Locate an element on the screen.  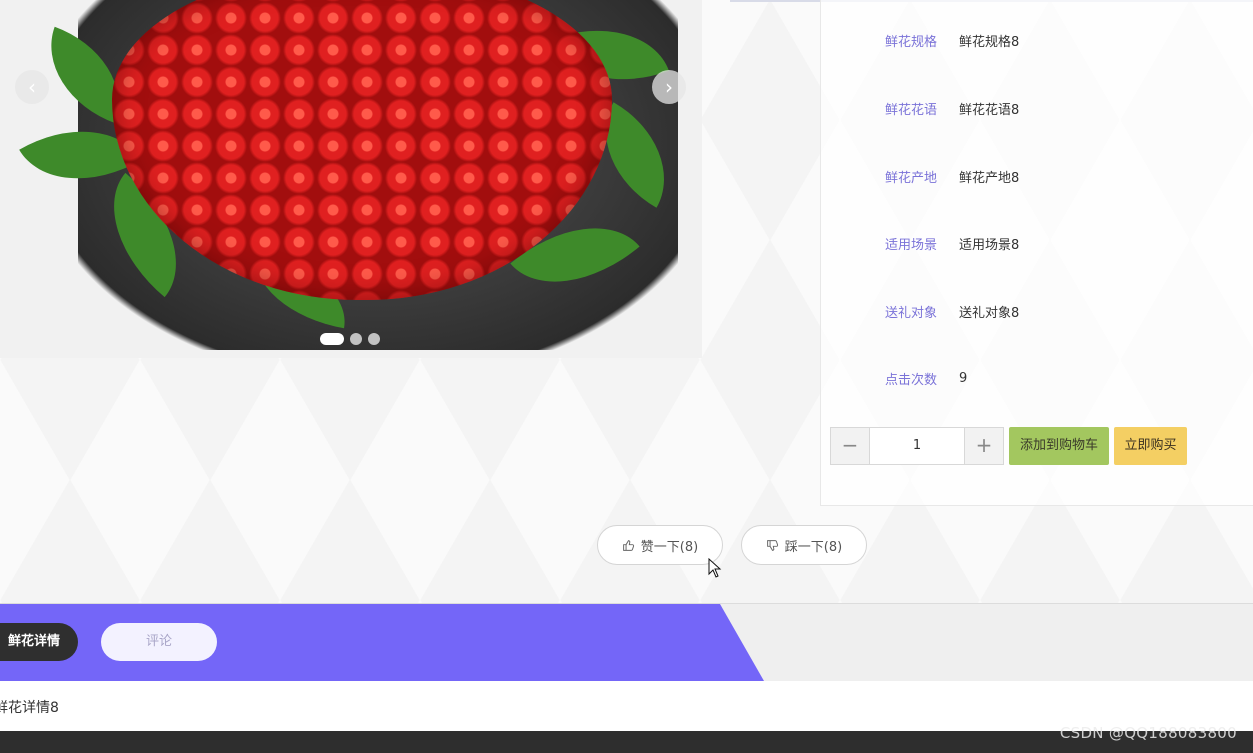
carousel-next-button: › is located at coordinates (669, 87).